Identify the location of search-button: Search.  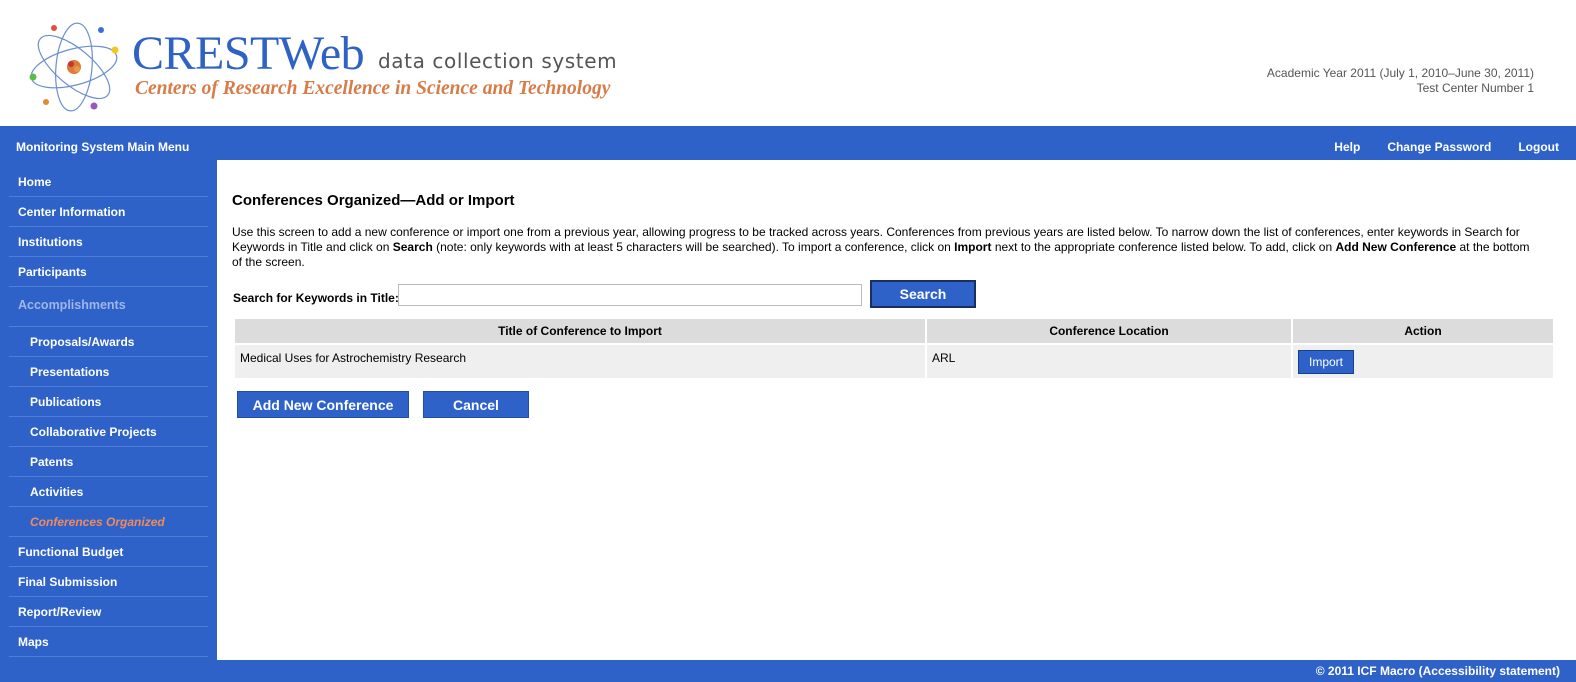
(923, 294).